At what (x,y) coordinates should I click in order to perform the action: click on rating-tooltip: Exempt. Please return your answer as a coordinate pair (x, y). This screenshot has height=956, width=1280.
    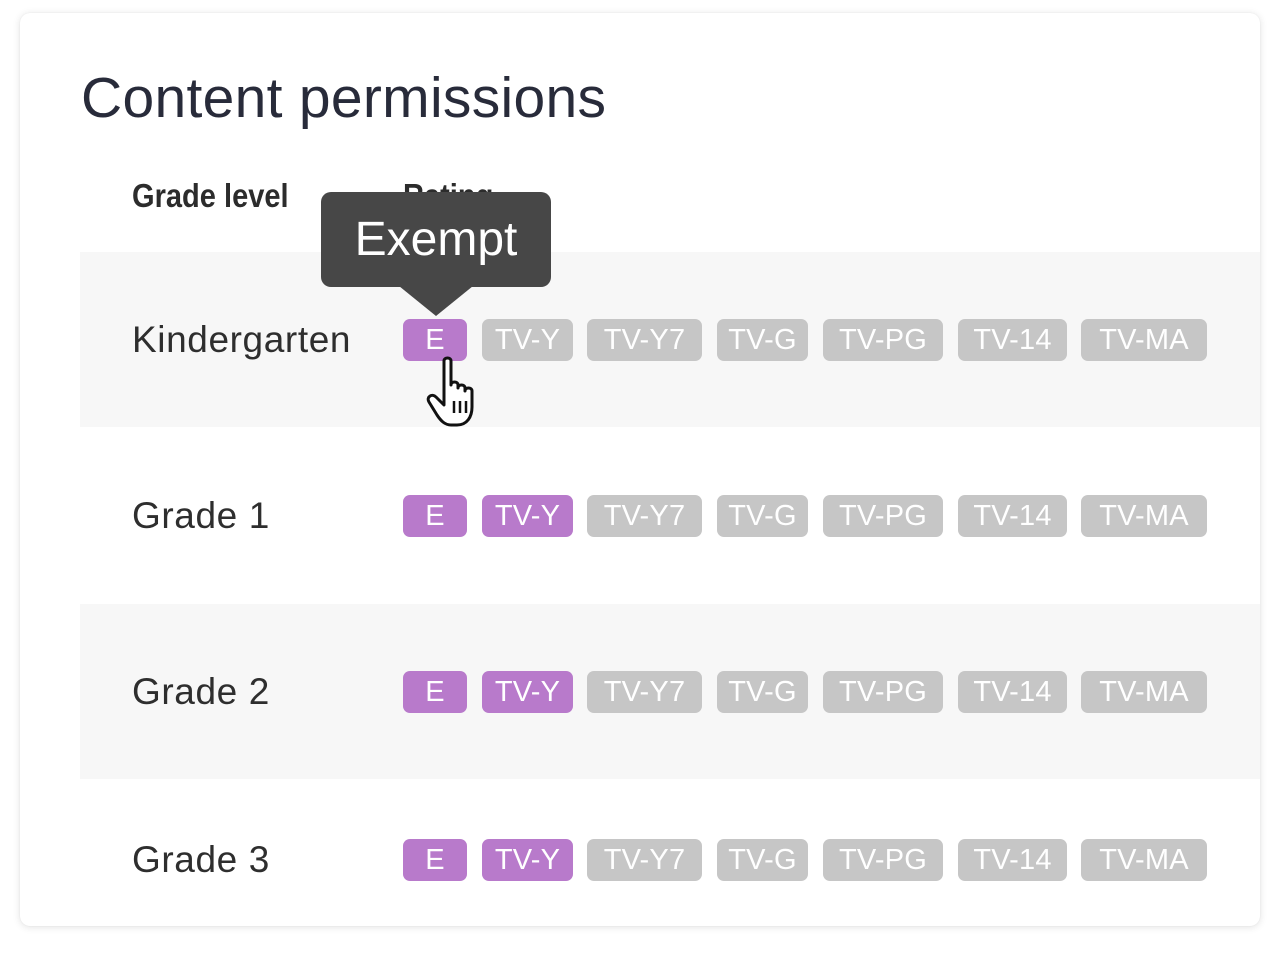
    Looking at the image, I should click on (436, 239).